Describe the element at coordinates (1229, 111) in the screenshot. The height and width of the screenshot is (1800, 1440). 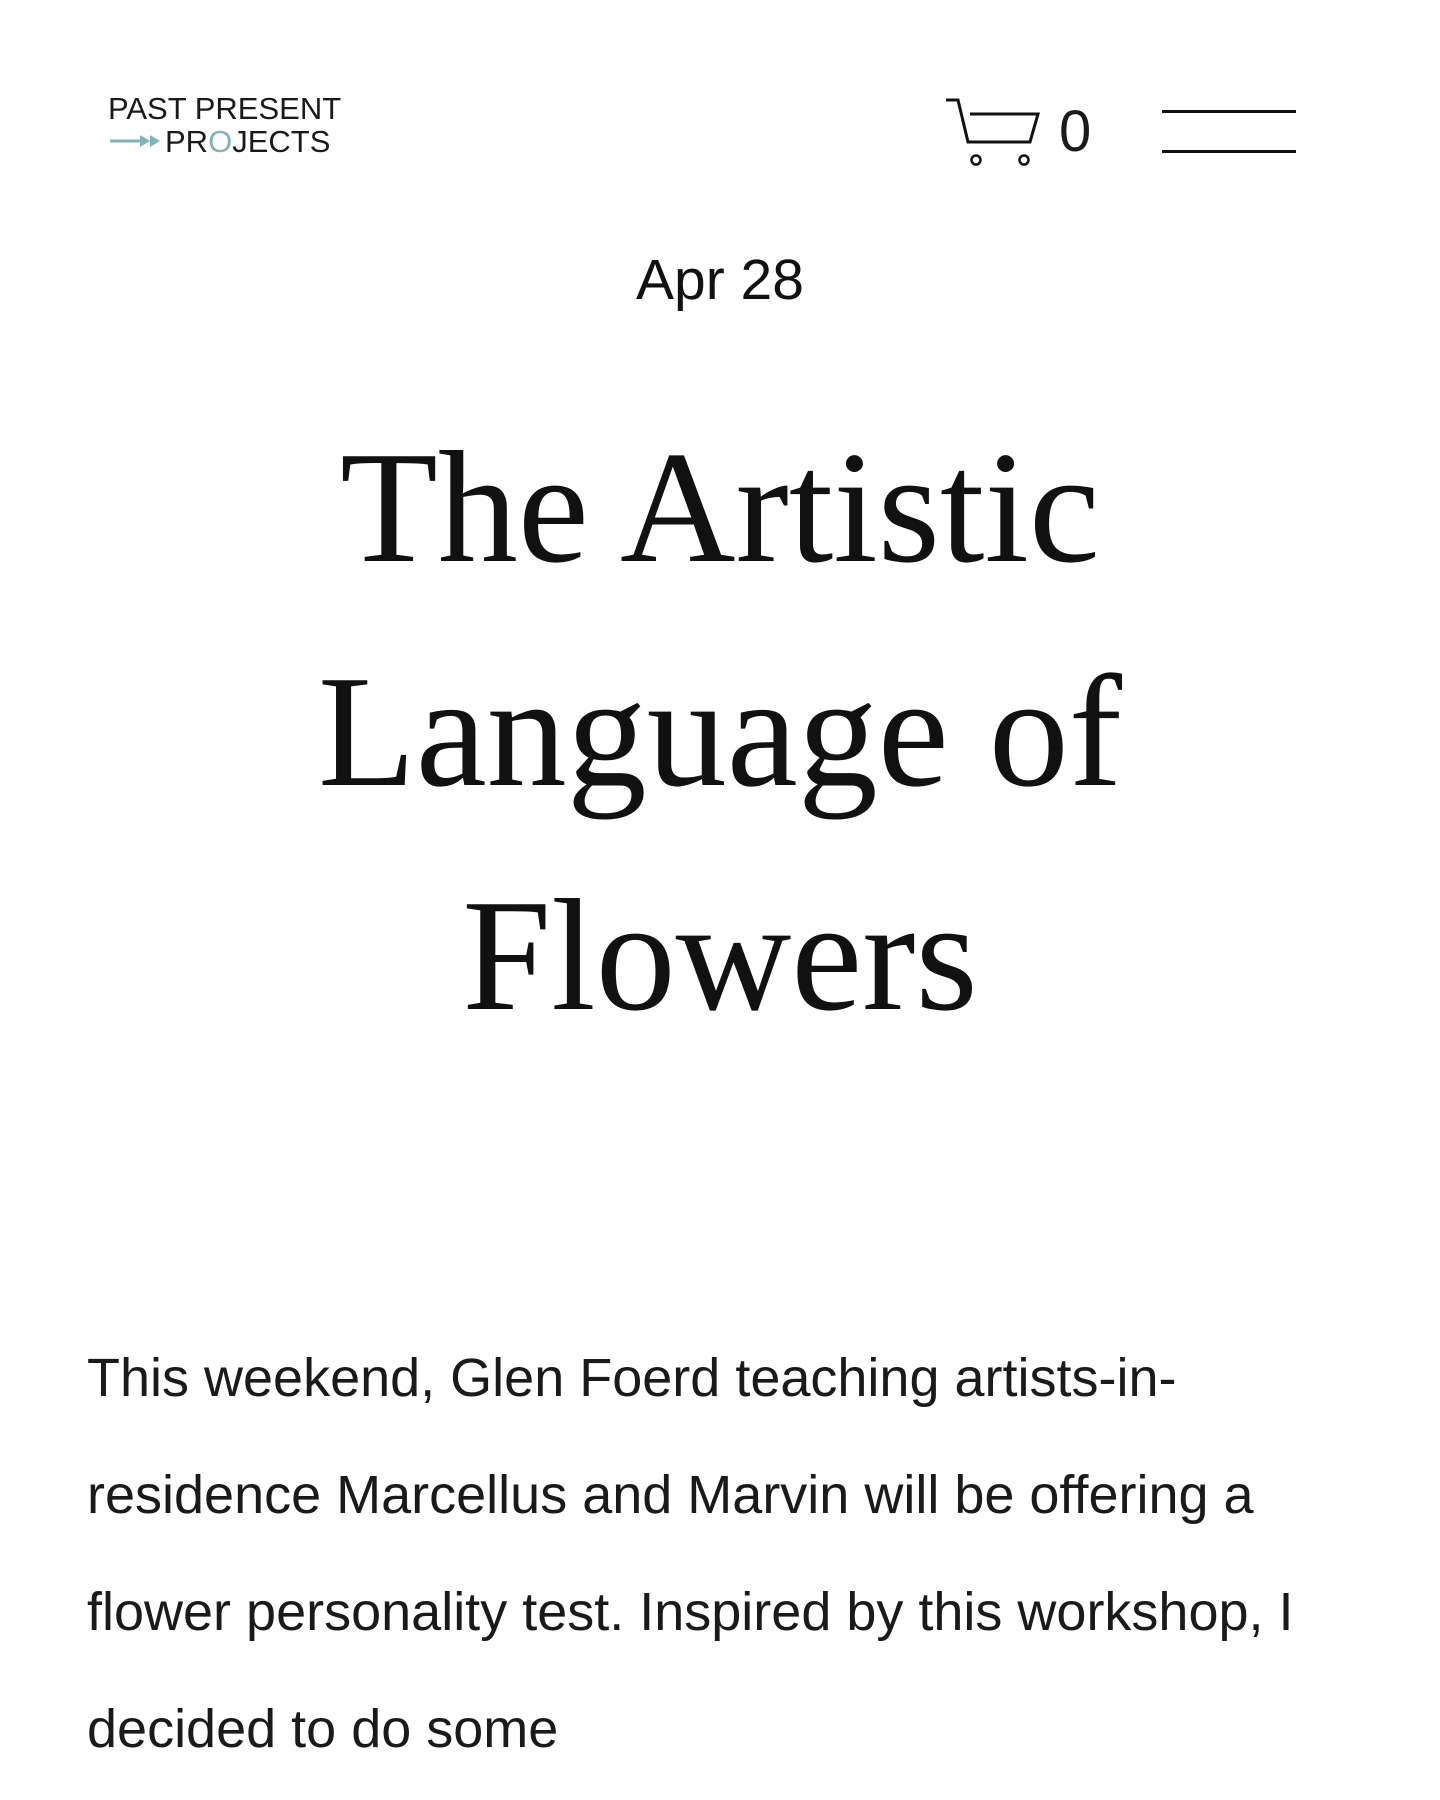
I see `hamburger-menu-icon` at that location.